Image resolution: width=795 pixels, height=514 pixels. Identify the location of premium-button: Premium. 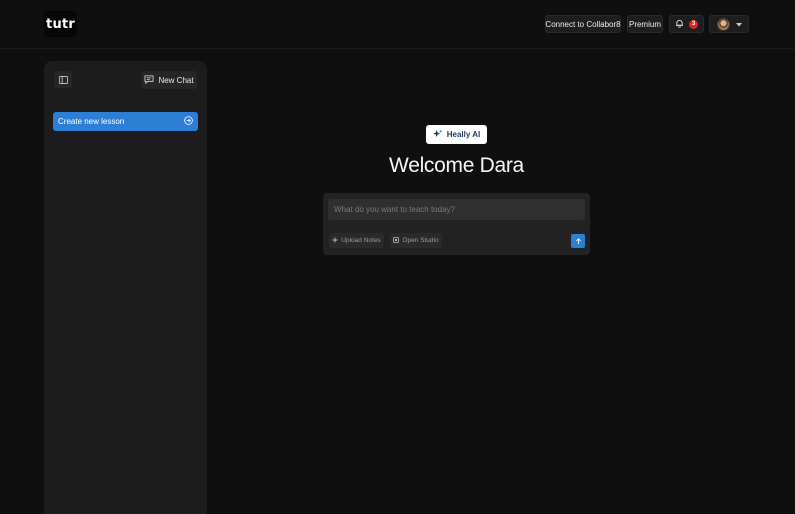
(645, 24).